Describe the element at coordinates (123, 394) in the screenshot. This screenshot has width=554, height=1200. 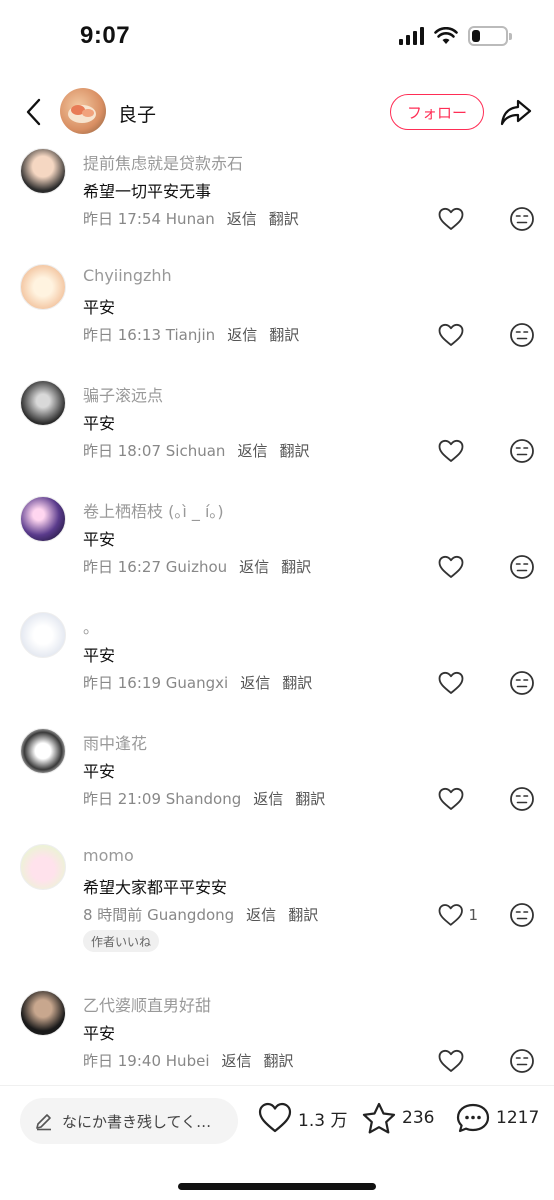
I see `commenter-name: 骗子滚远点` at that location.